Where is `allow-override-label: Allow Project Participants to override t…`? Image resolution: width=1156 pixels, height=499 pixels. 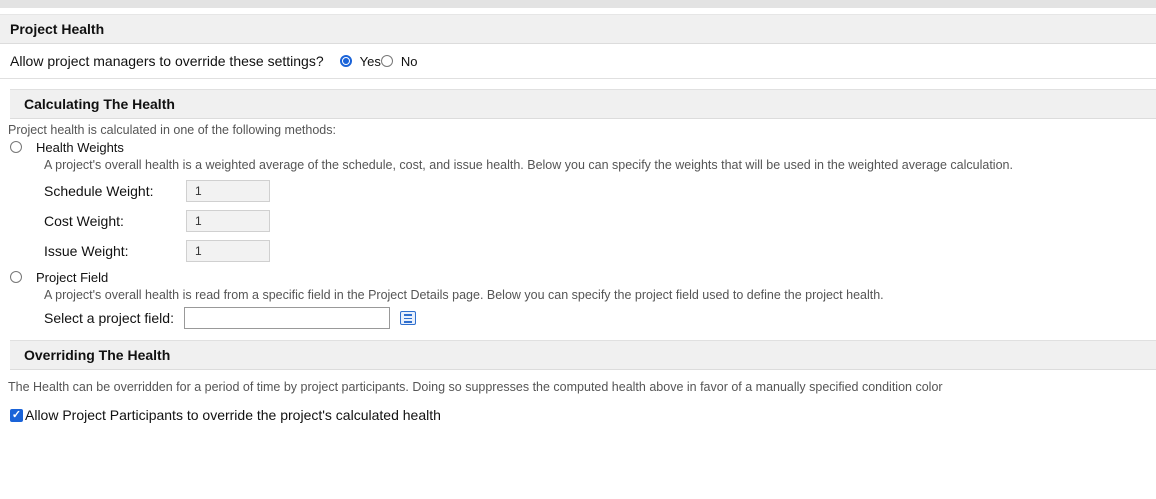 allow-override-label: Allow Project Participants to override t… is located at coordinates (233, 415).